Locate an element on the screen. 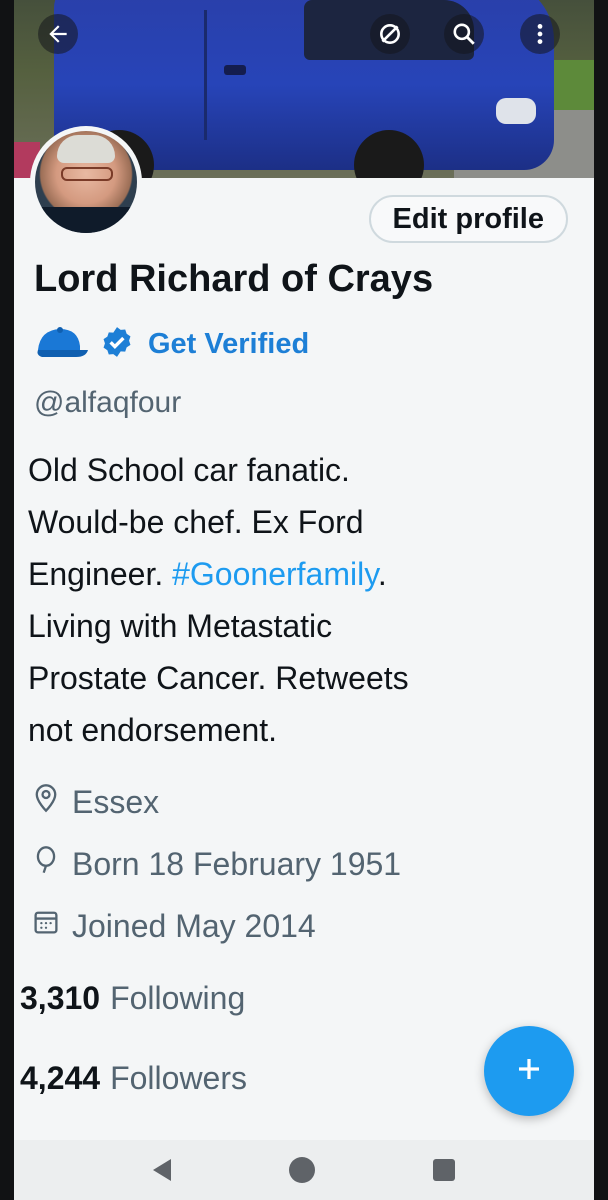  avatar is located at coordinates (86, 182).